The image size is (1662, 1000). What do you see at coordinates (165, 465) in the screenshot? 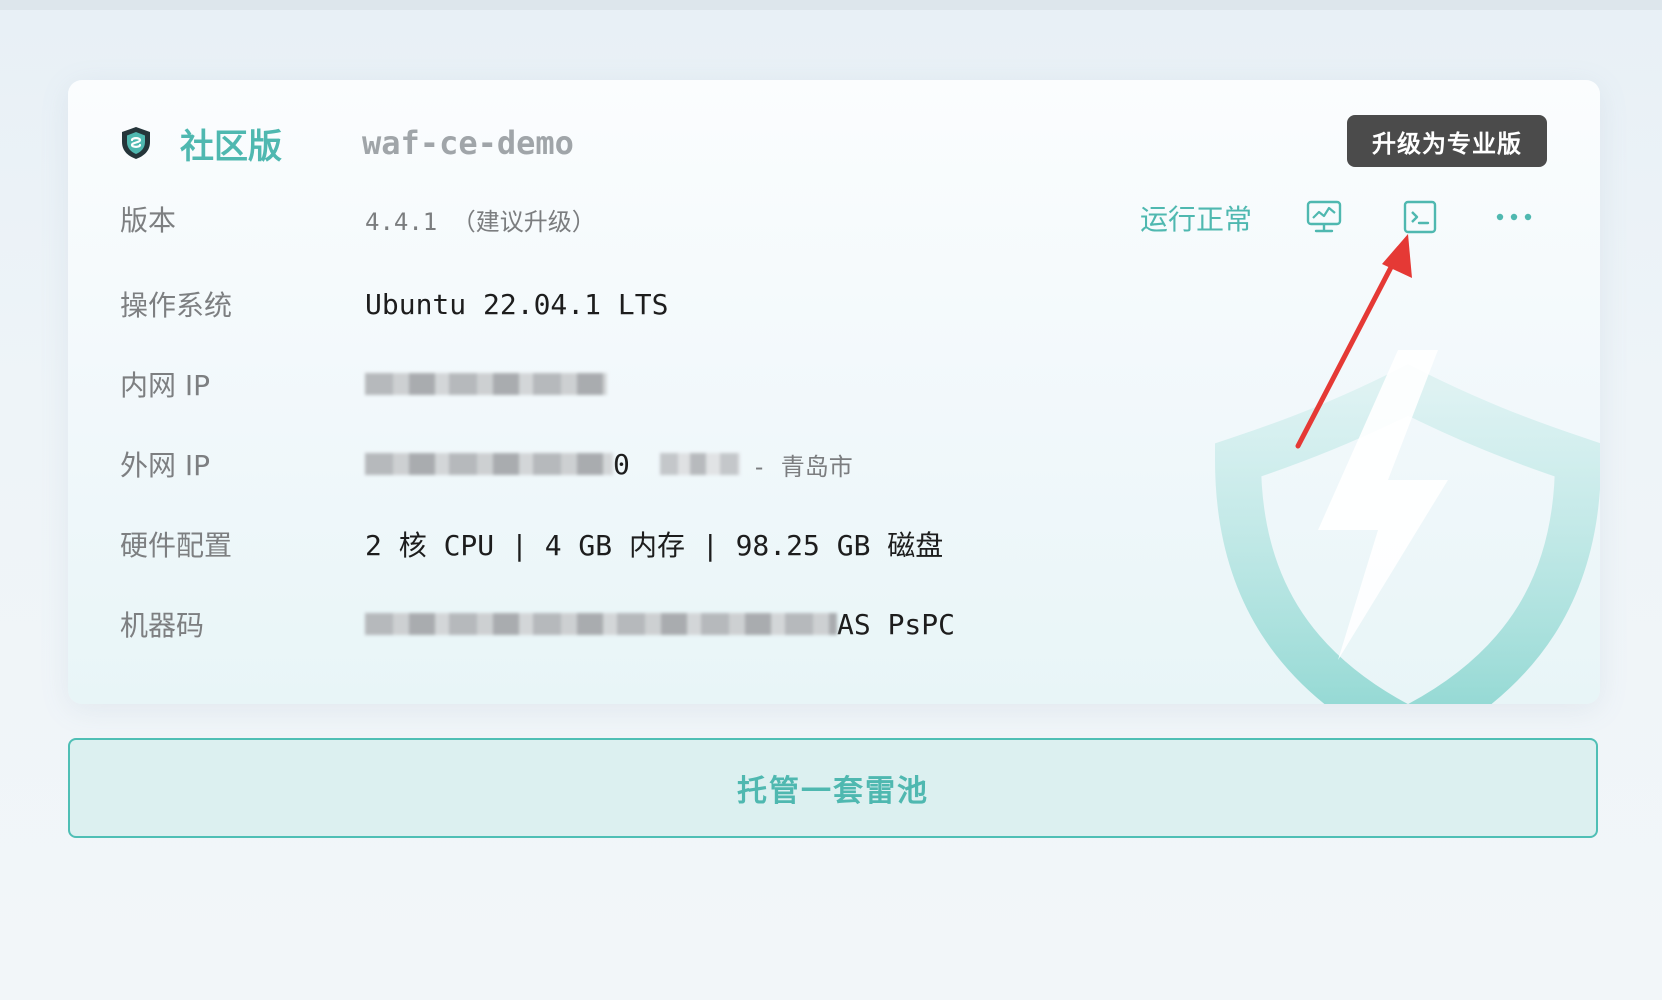
I see `info-label: 外网 IP` at bounding box center [165, 465].